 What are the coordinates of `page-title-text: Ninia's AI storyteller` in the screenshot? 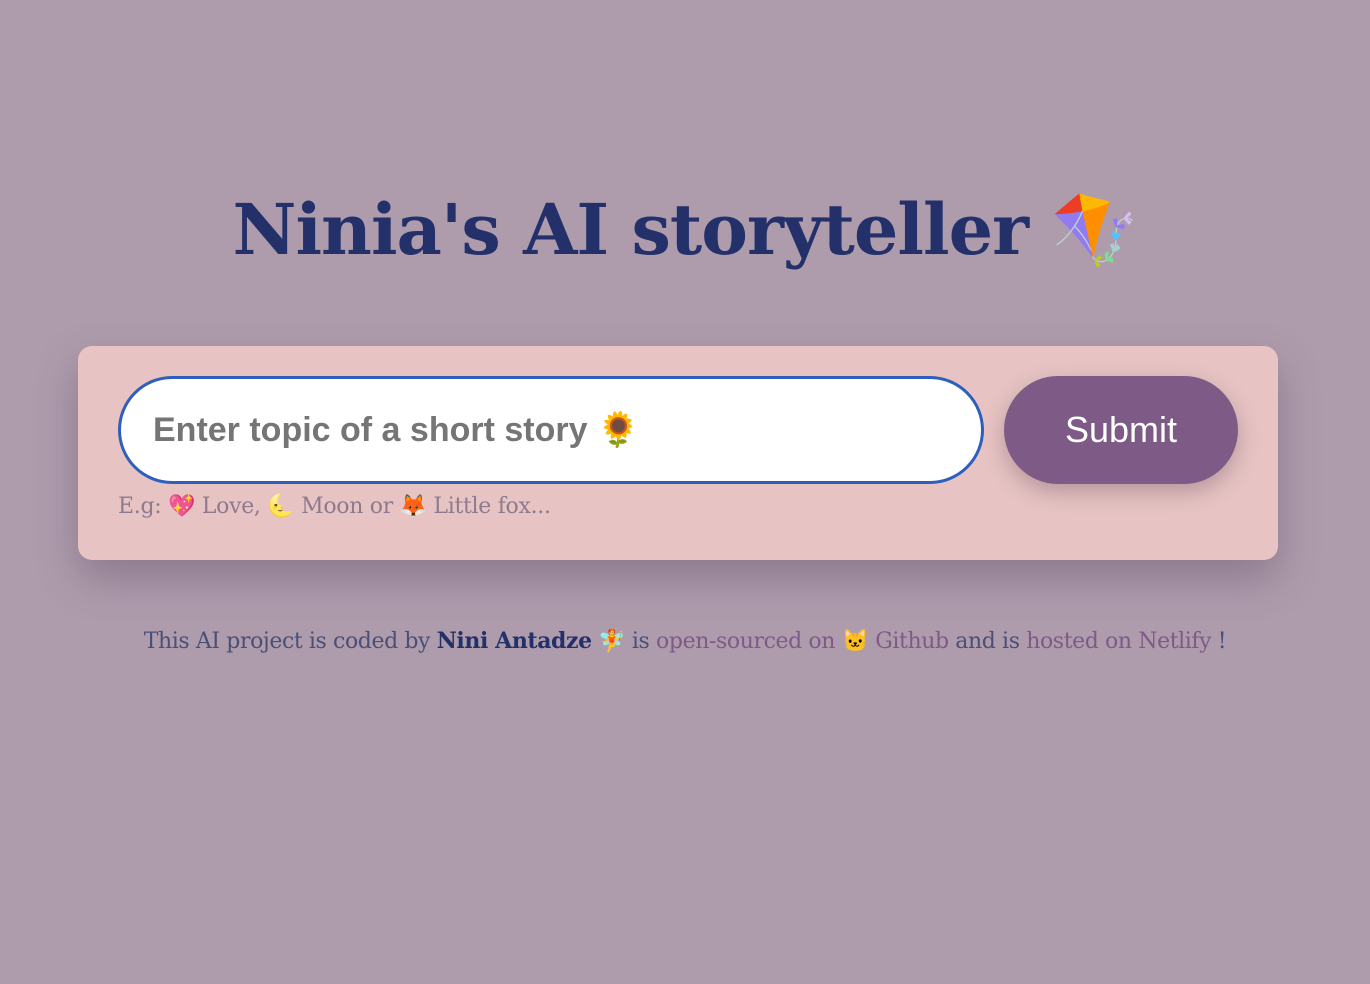 It's located at (630, 229).